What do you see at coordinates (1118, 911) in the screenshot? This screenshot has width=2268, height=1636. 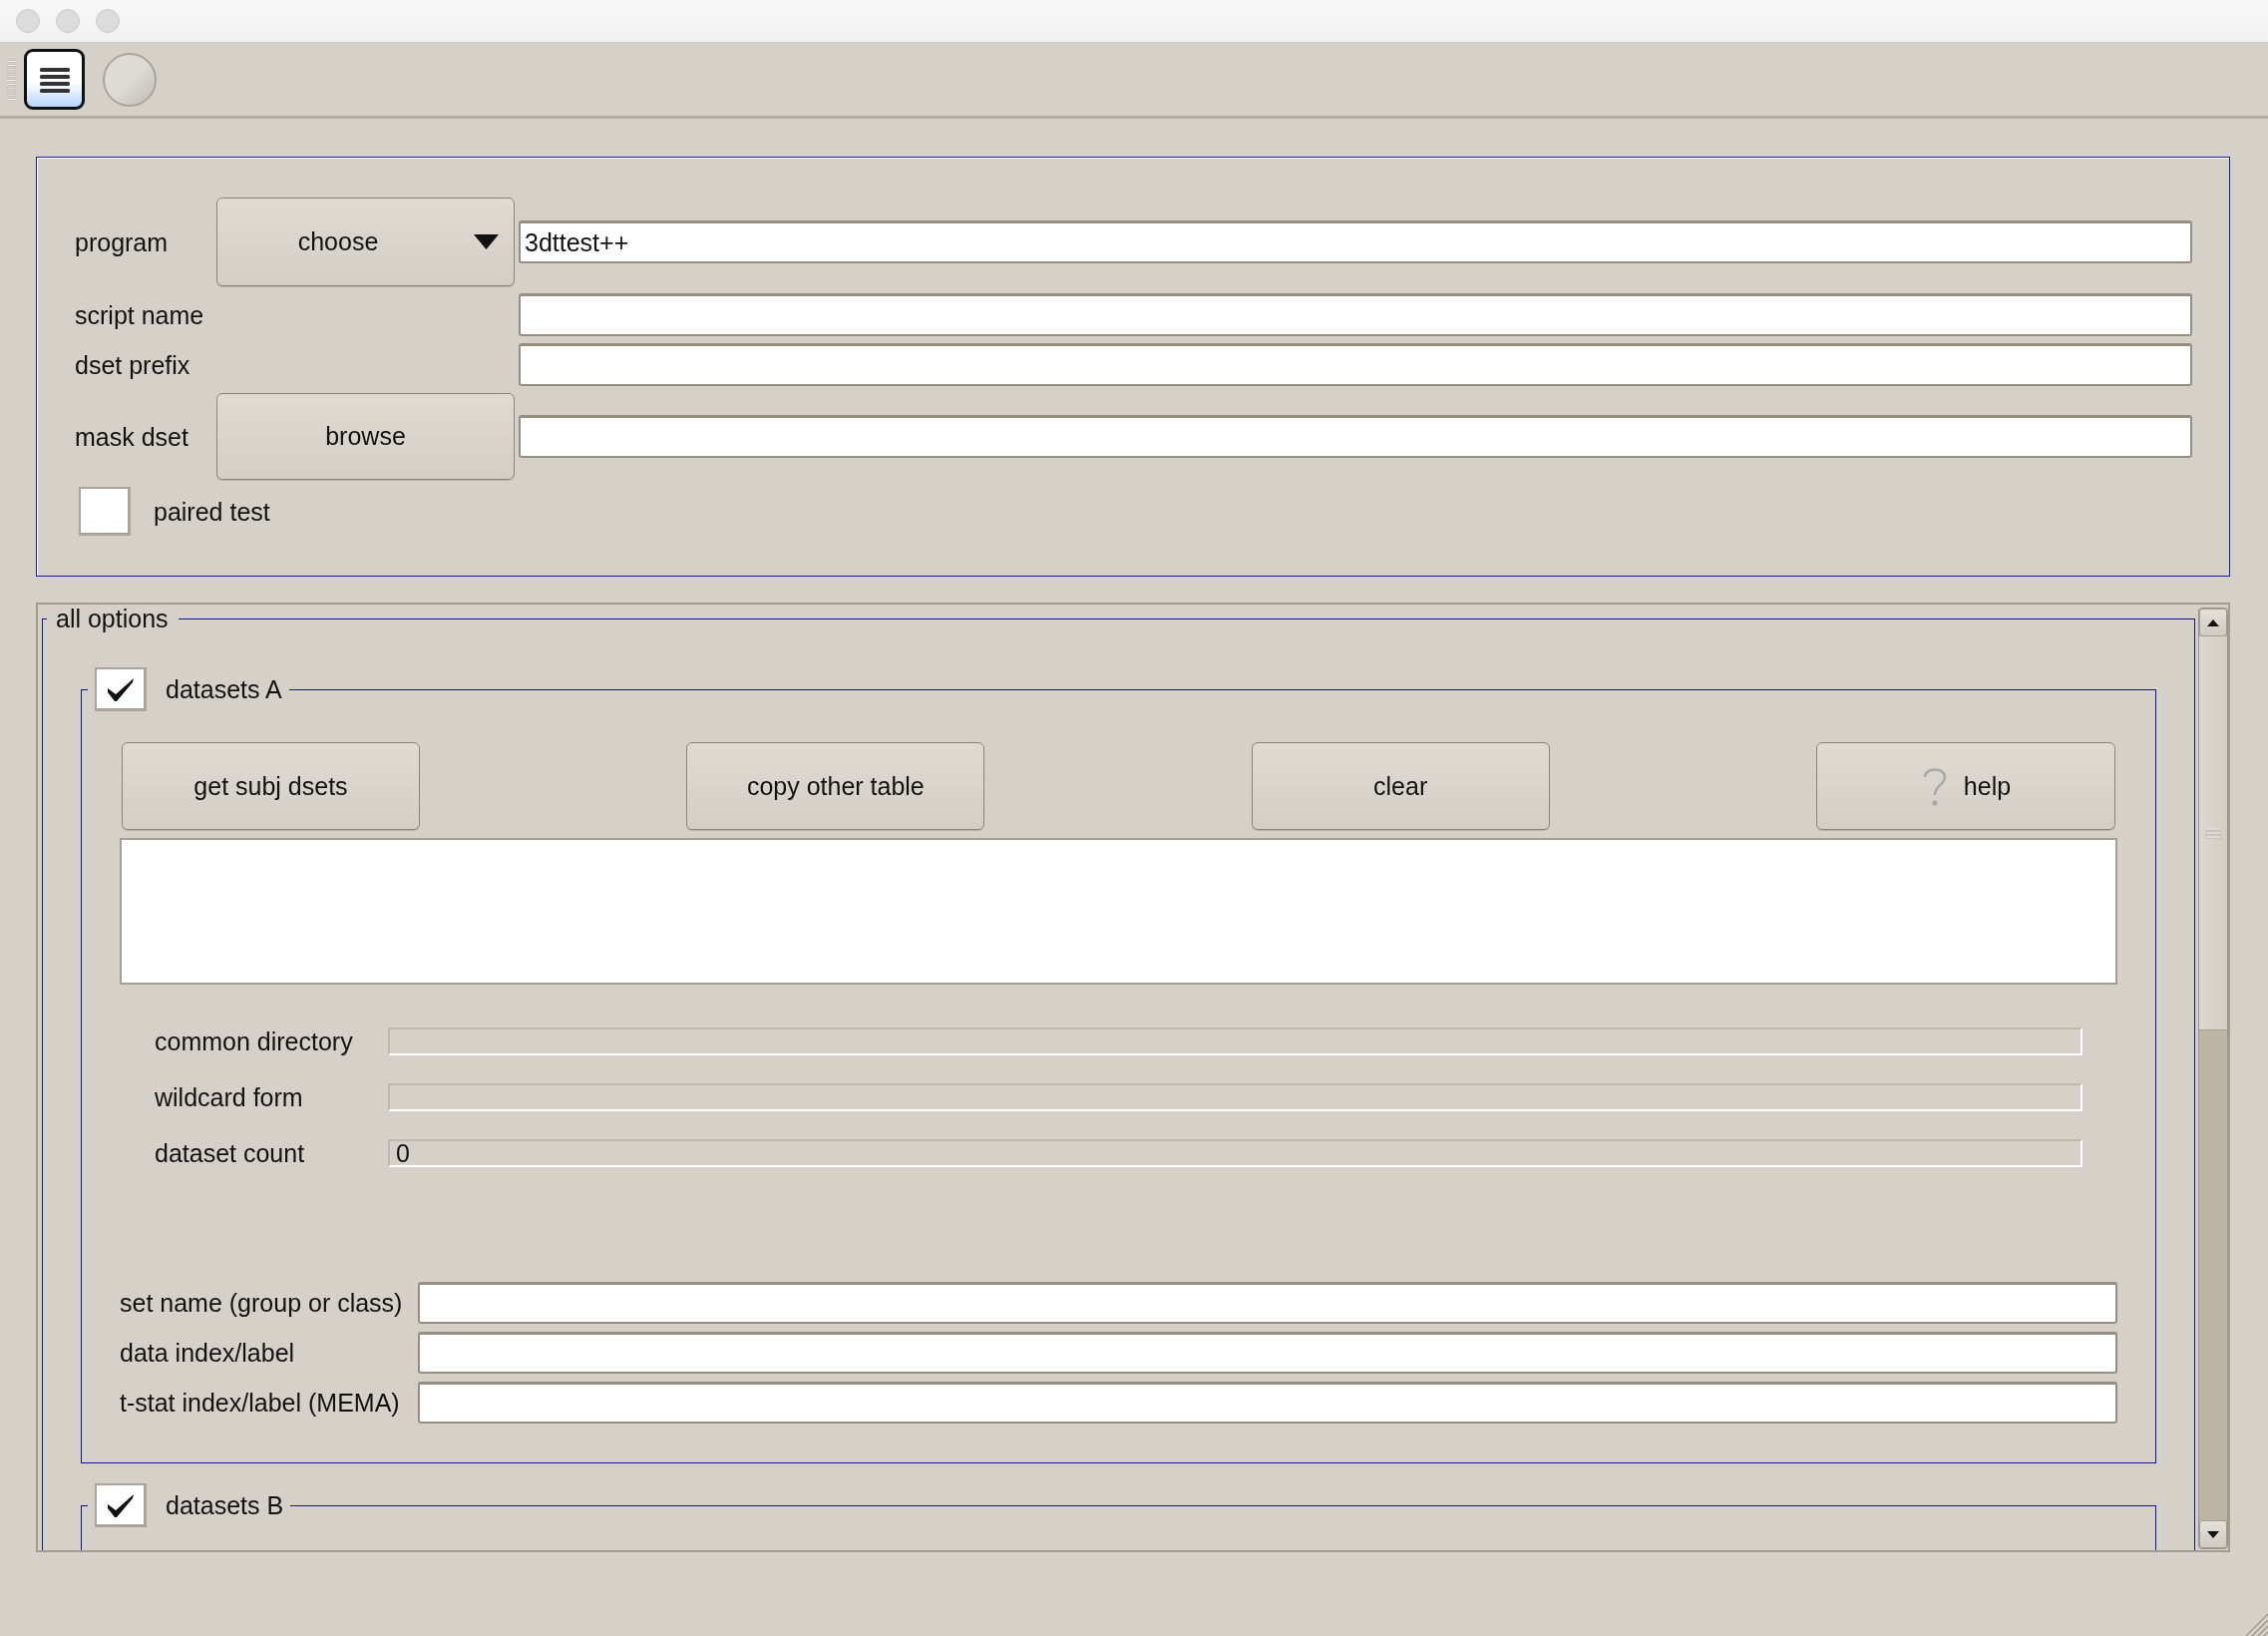 I see `dataset-list` at bounding box center [1118, 911].